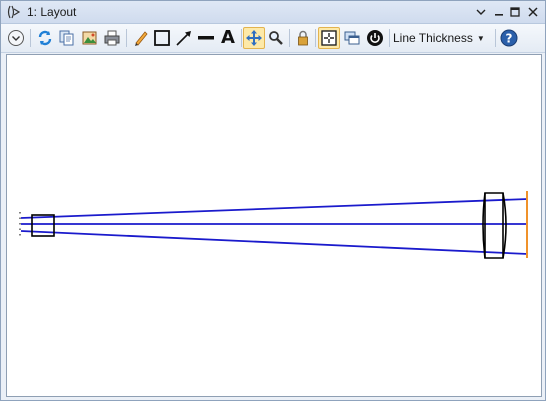 The width and height of the screenshot is (546, 401). I want to click on window-view-button, so click(352, 38).